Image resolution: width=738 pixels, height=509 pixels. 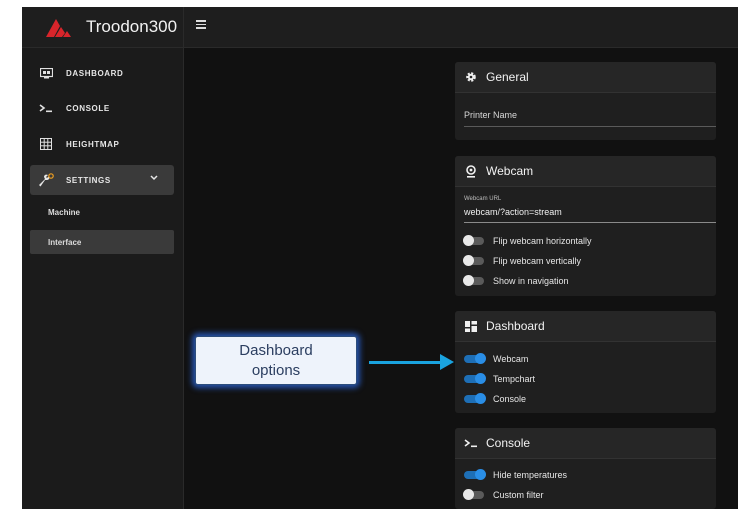 What do you see at coordinates (483, 199) in the screenshot?
I see `webcam-url-label: Webcam URL` at bounding box center [483, 199].